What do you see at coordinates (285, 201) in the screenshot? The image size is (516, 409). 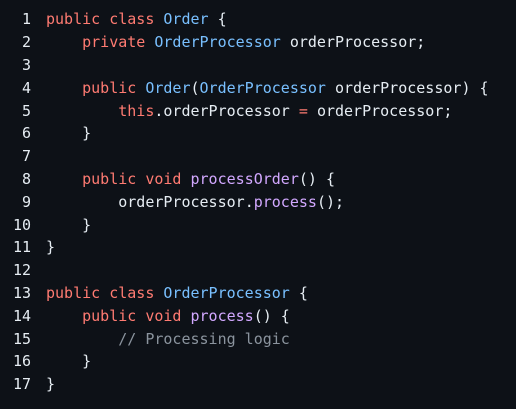 I see `function-token: process` at bounding box center [285, 201].